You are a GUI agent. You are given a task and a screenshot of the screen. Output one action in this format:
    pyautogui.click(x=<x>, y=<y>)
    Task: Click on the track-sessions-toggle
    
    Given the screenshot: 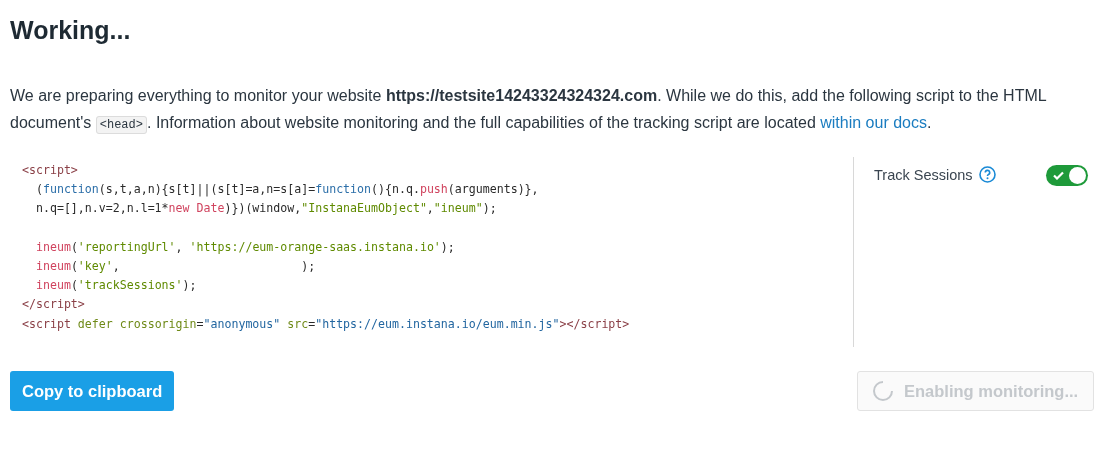 What is the action you would take?
    pyautogui.click(x=1067, y=175)
    